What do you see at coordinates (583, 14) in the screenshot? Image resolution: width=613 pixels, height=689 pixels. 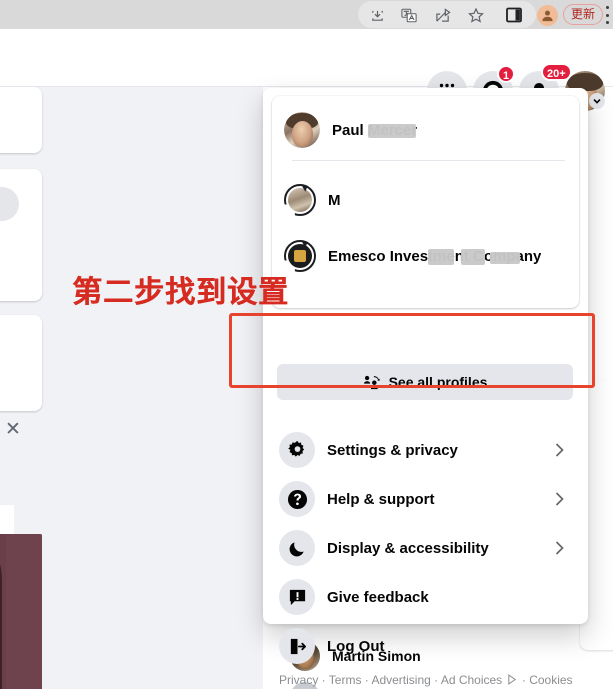 I see `update-button: 更新` at bounding box center [583, 14].